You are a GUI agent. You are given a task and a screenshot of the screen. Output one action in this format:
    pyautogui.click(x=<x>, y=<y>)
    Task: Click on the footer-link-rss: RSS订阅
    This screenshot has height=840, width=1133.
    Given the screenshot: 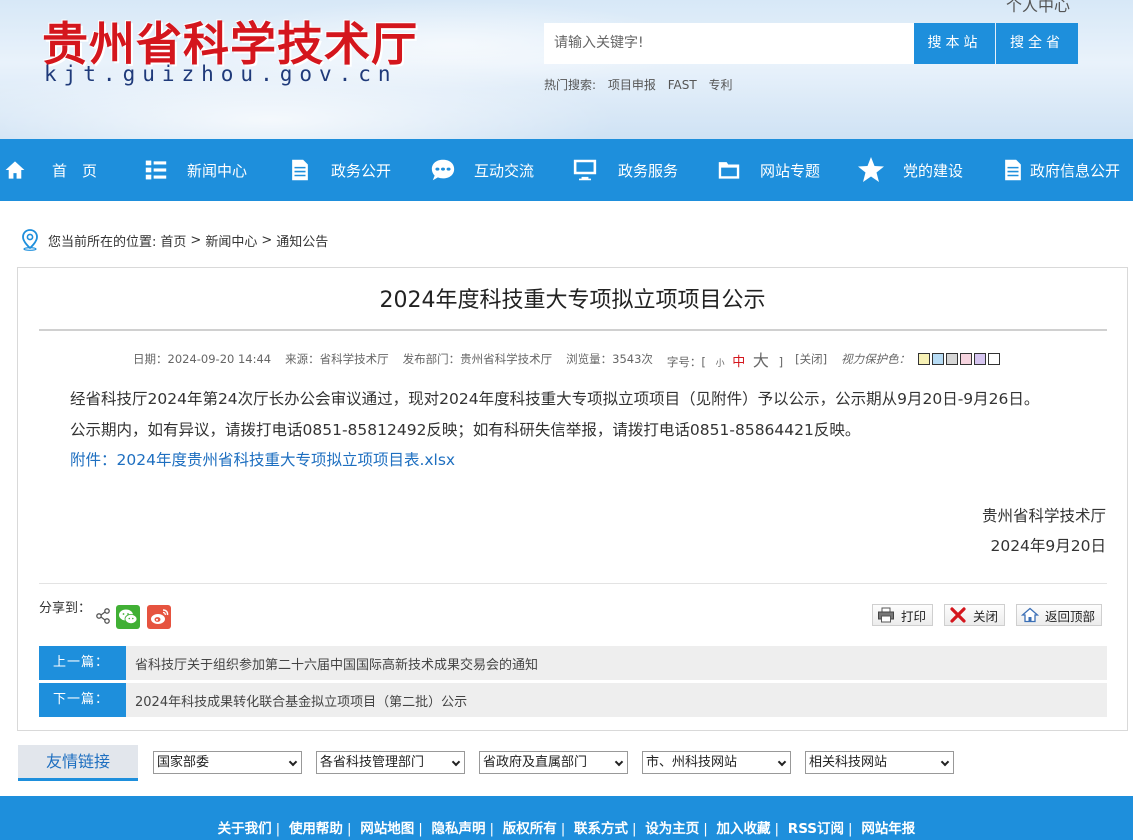 What is the action you would take?
    pyautogui.click(x=816, y=829)
    